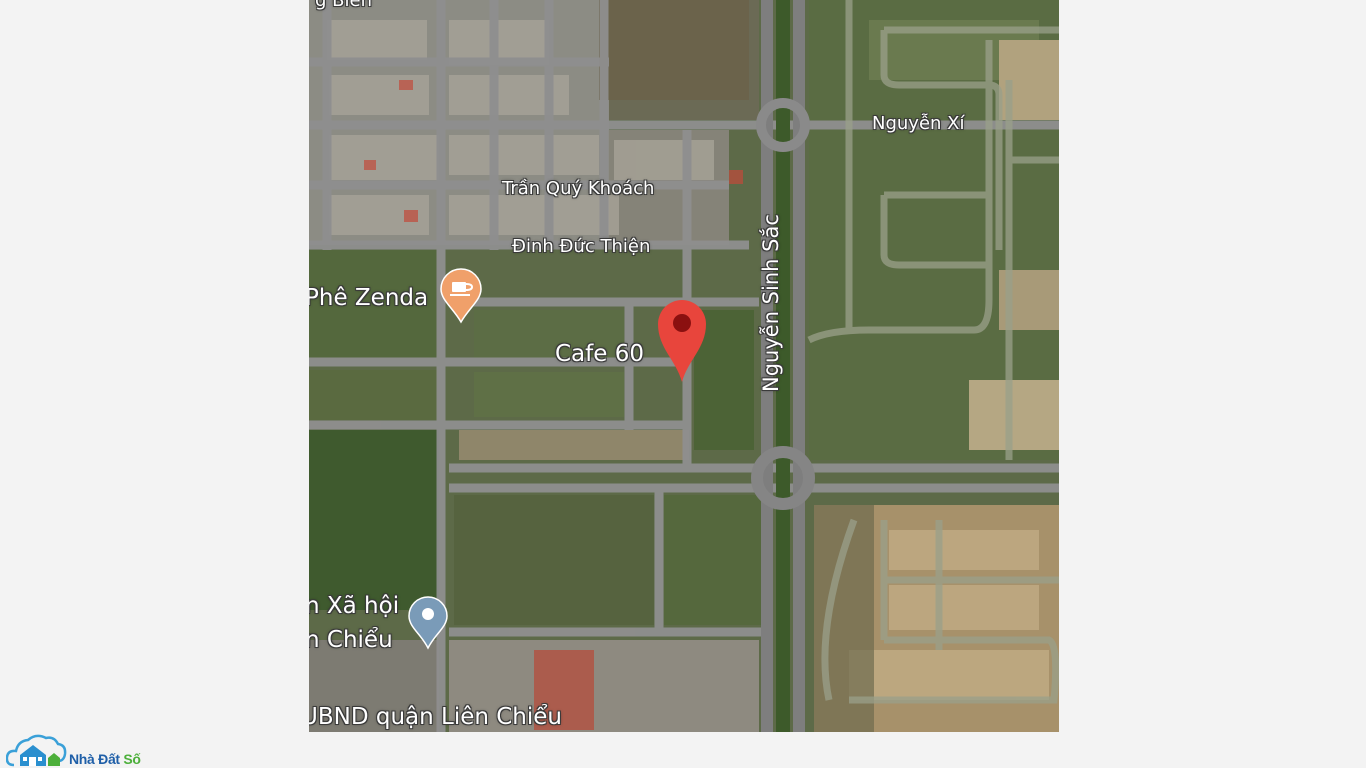 Image resolution: width=1366 pixels, height=768 pixels. Describe the element at coordinates (578, 188) in the screenshot. I see `street-label-tran-quy-khoach: Trần Quý Khoách` at that location.